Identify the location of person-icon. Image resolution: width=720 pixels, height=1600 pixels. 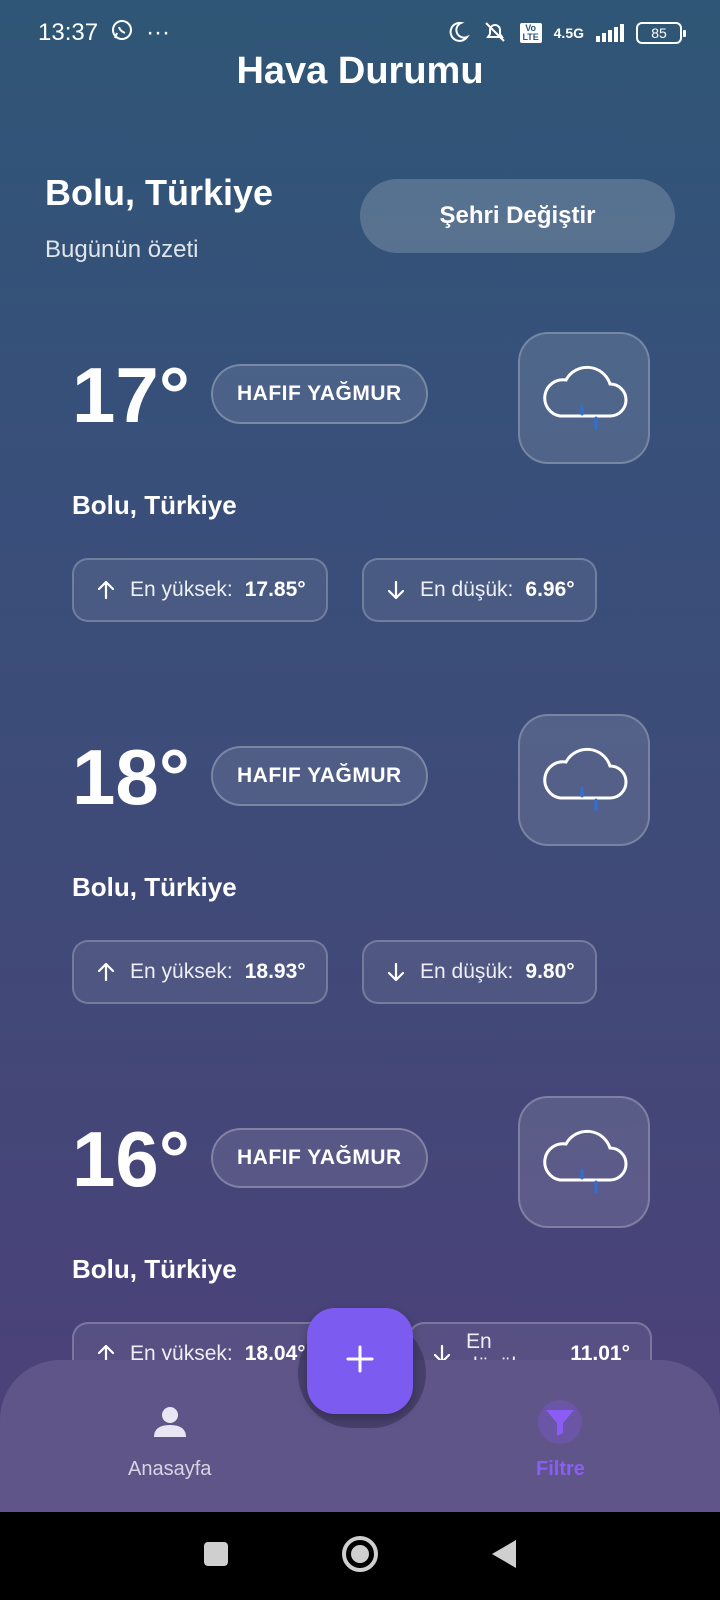
(170, 1422).